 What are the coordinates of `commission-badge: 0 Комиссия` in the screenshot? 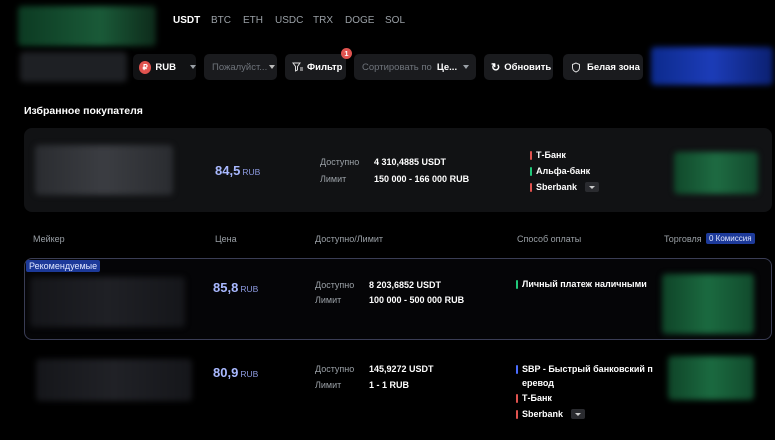 It's located at (730, 238).